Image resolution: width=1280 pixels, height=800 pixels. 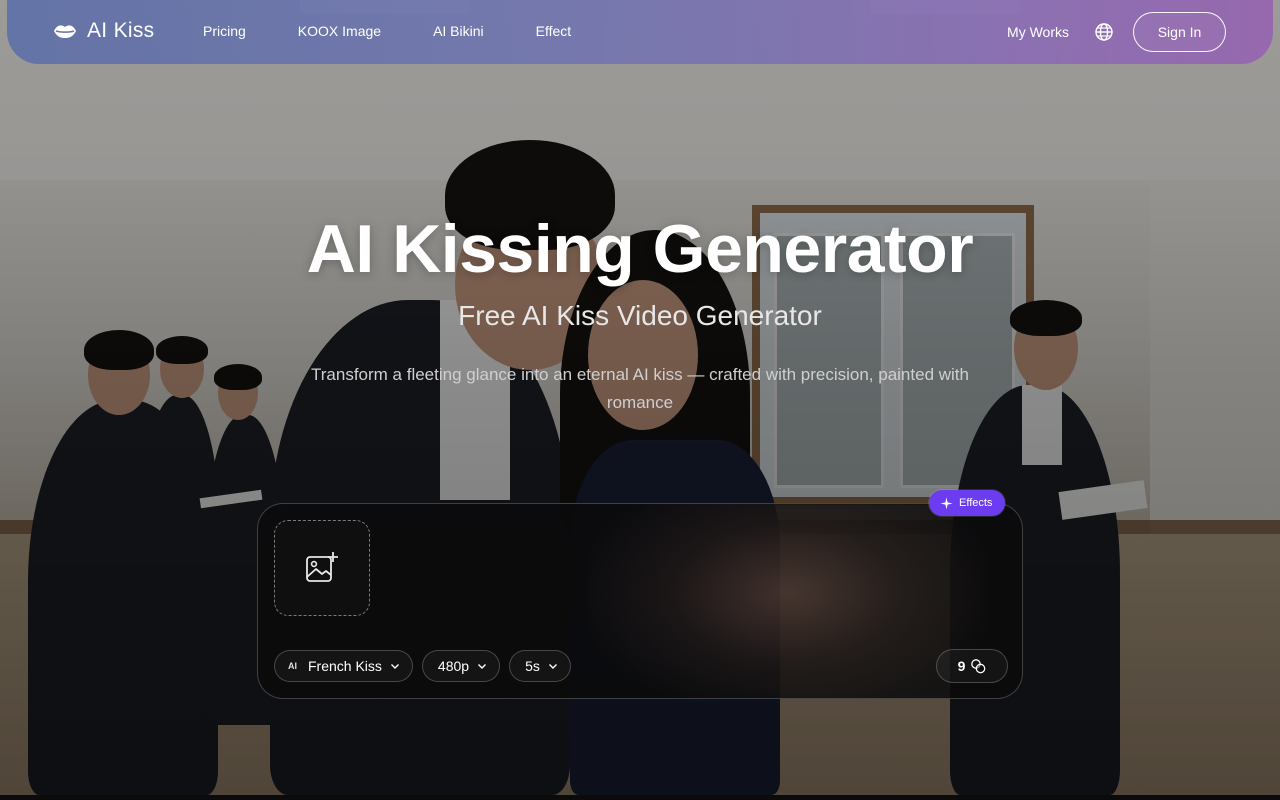 I want to click on blurred-preview, so click(x=788, y=601).